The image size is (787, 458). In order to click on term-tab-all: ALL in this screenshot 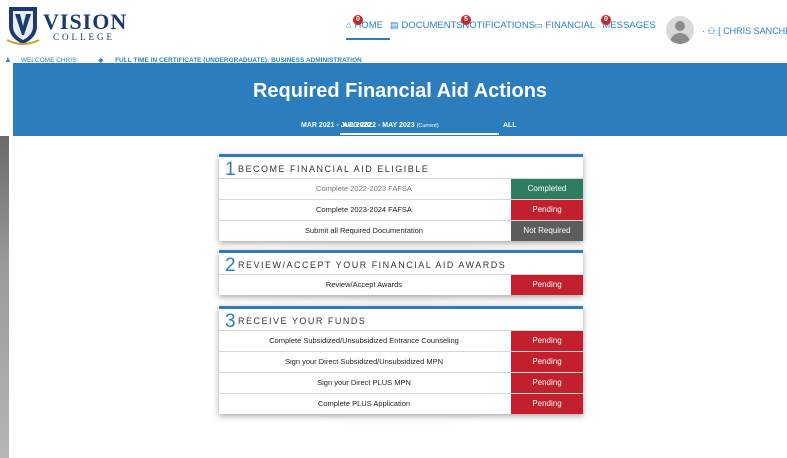, I will do `click(510, 125)`.